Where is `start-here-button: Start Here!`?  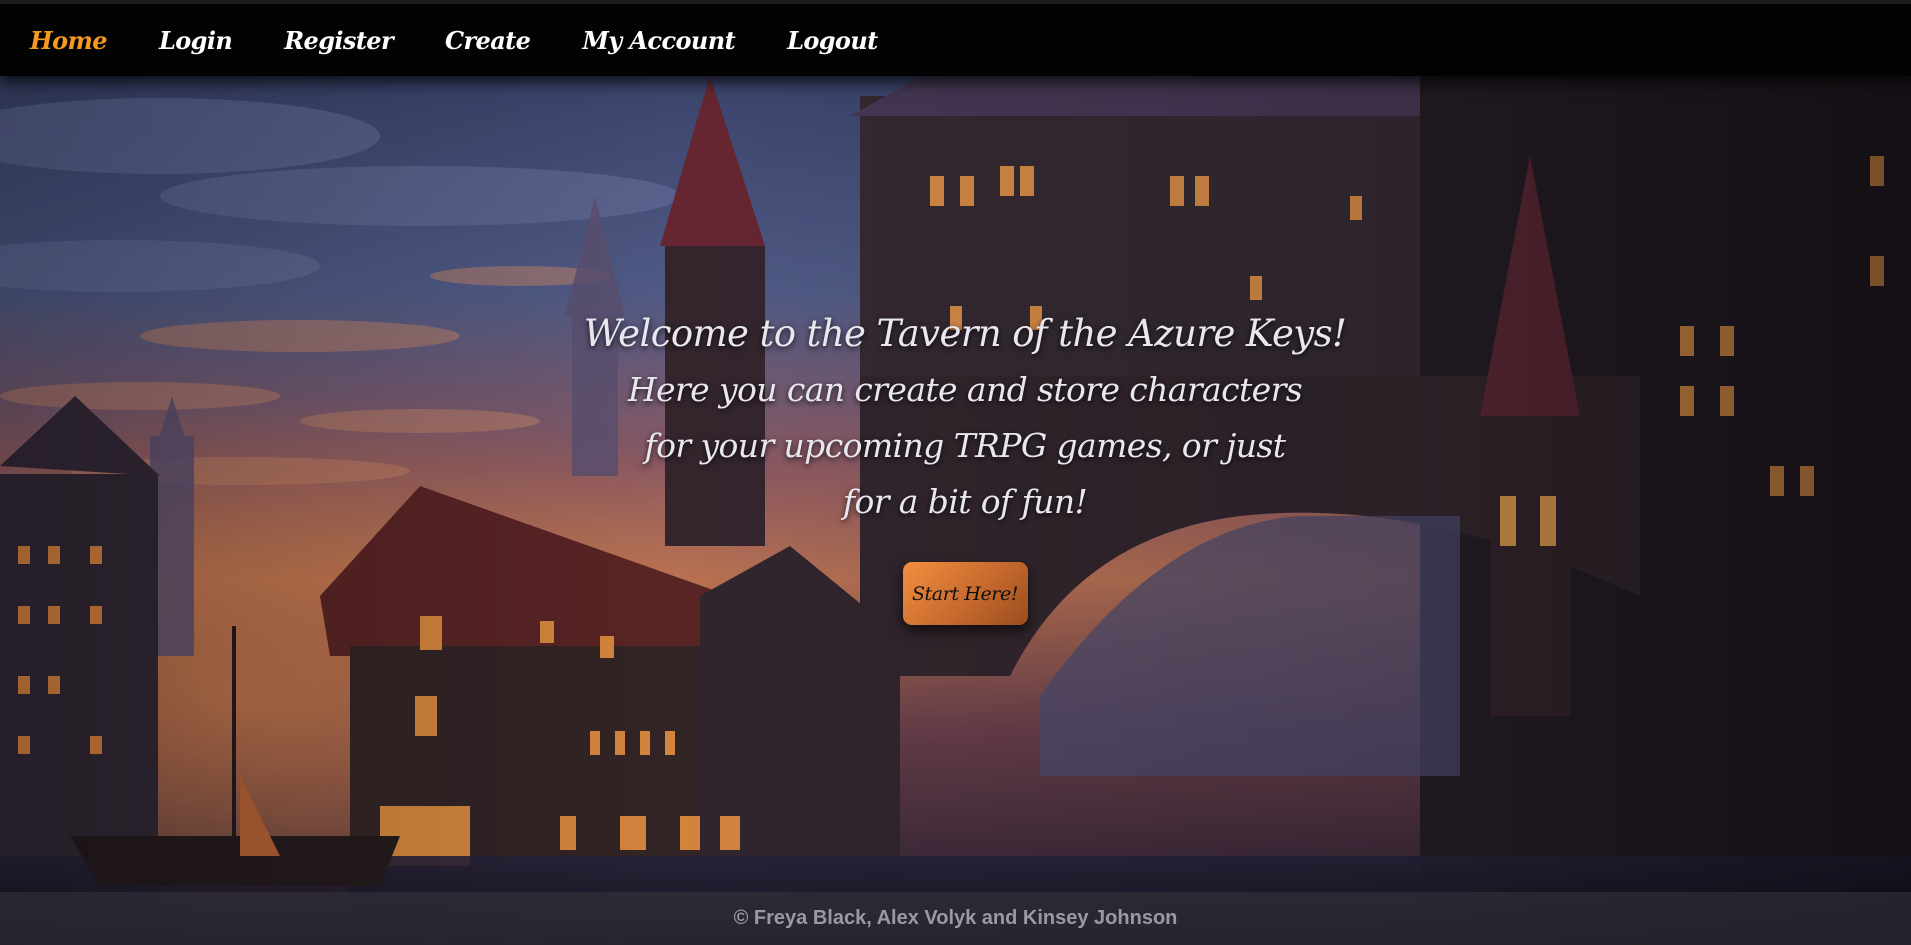
start-here-button: Start Here! is located at coordinates (965, 593).